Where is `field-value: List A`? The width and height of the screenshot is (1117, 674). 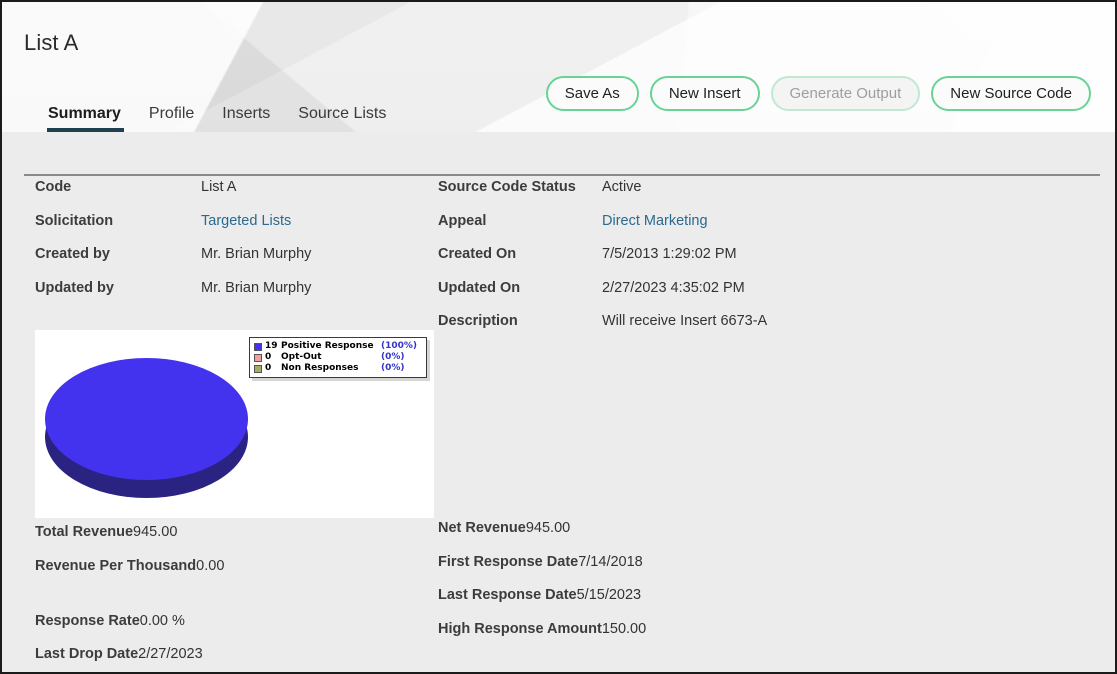 field-value: List A is located at coordinates (219, 187).